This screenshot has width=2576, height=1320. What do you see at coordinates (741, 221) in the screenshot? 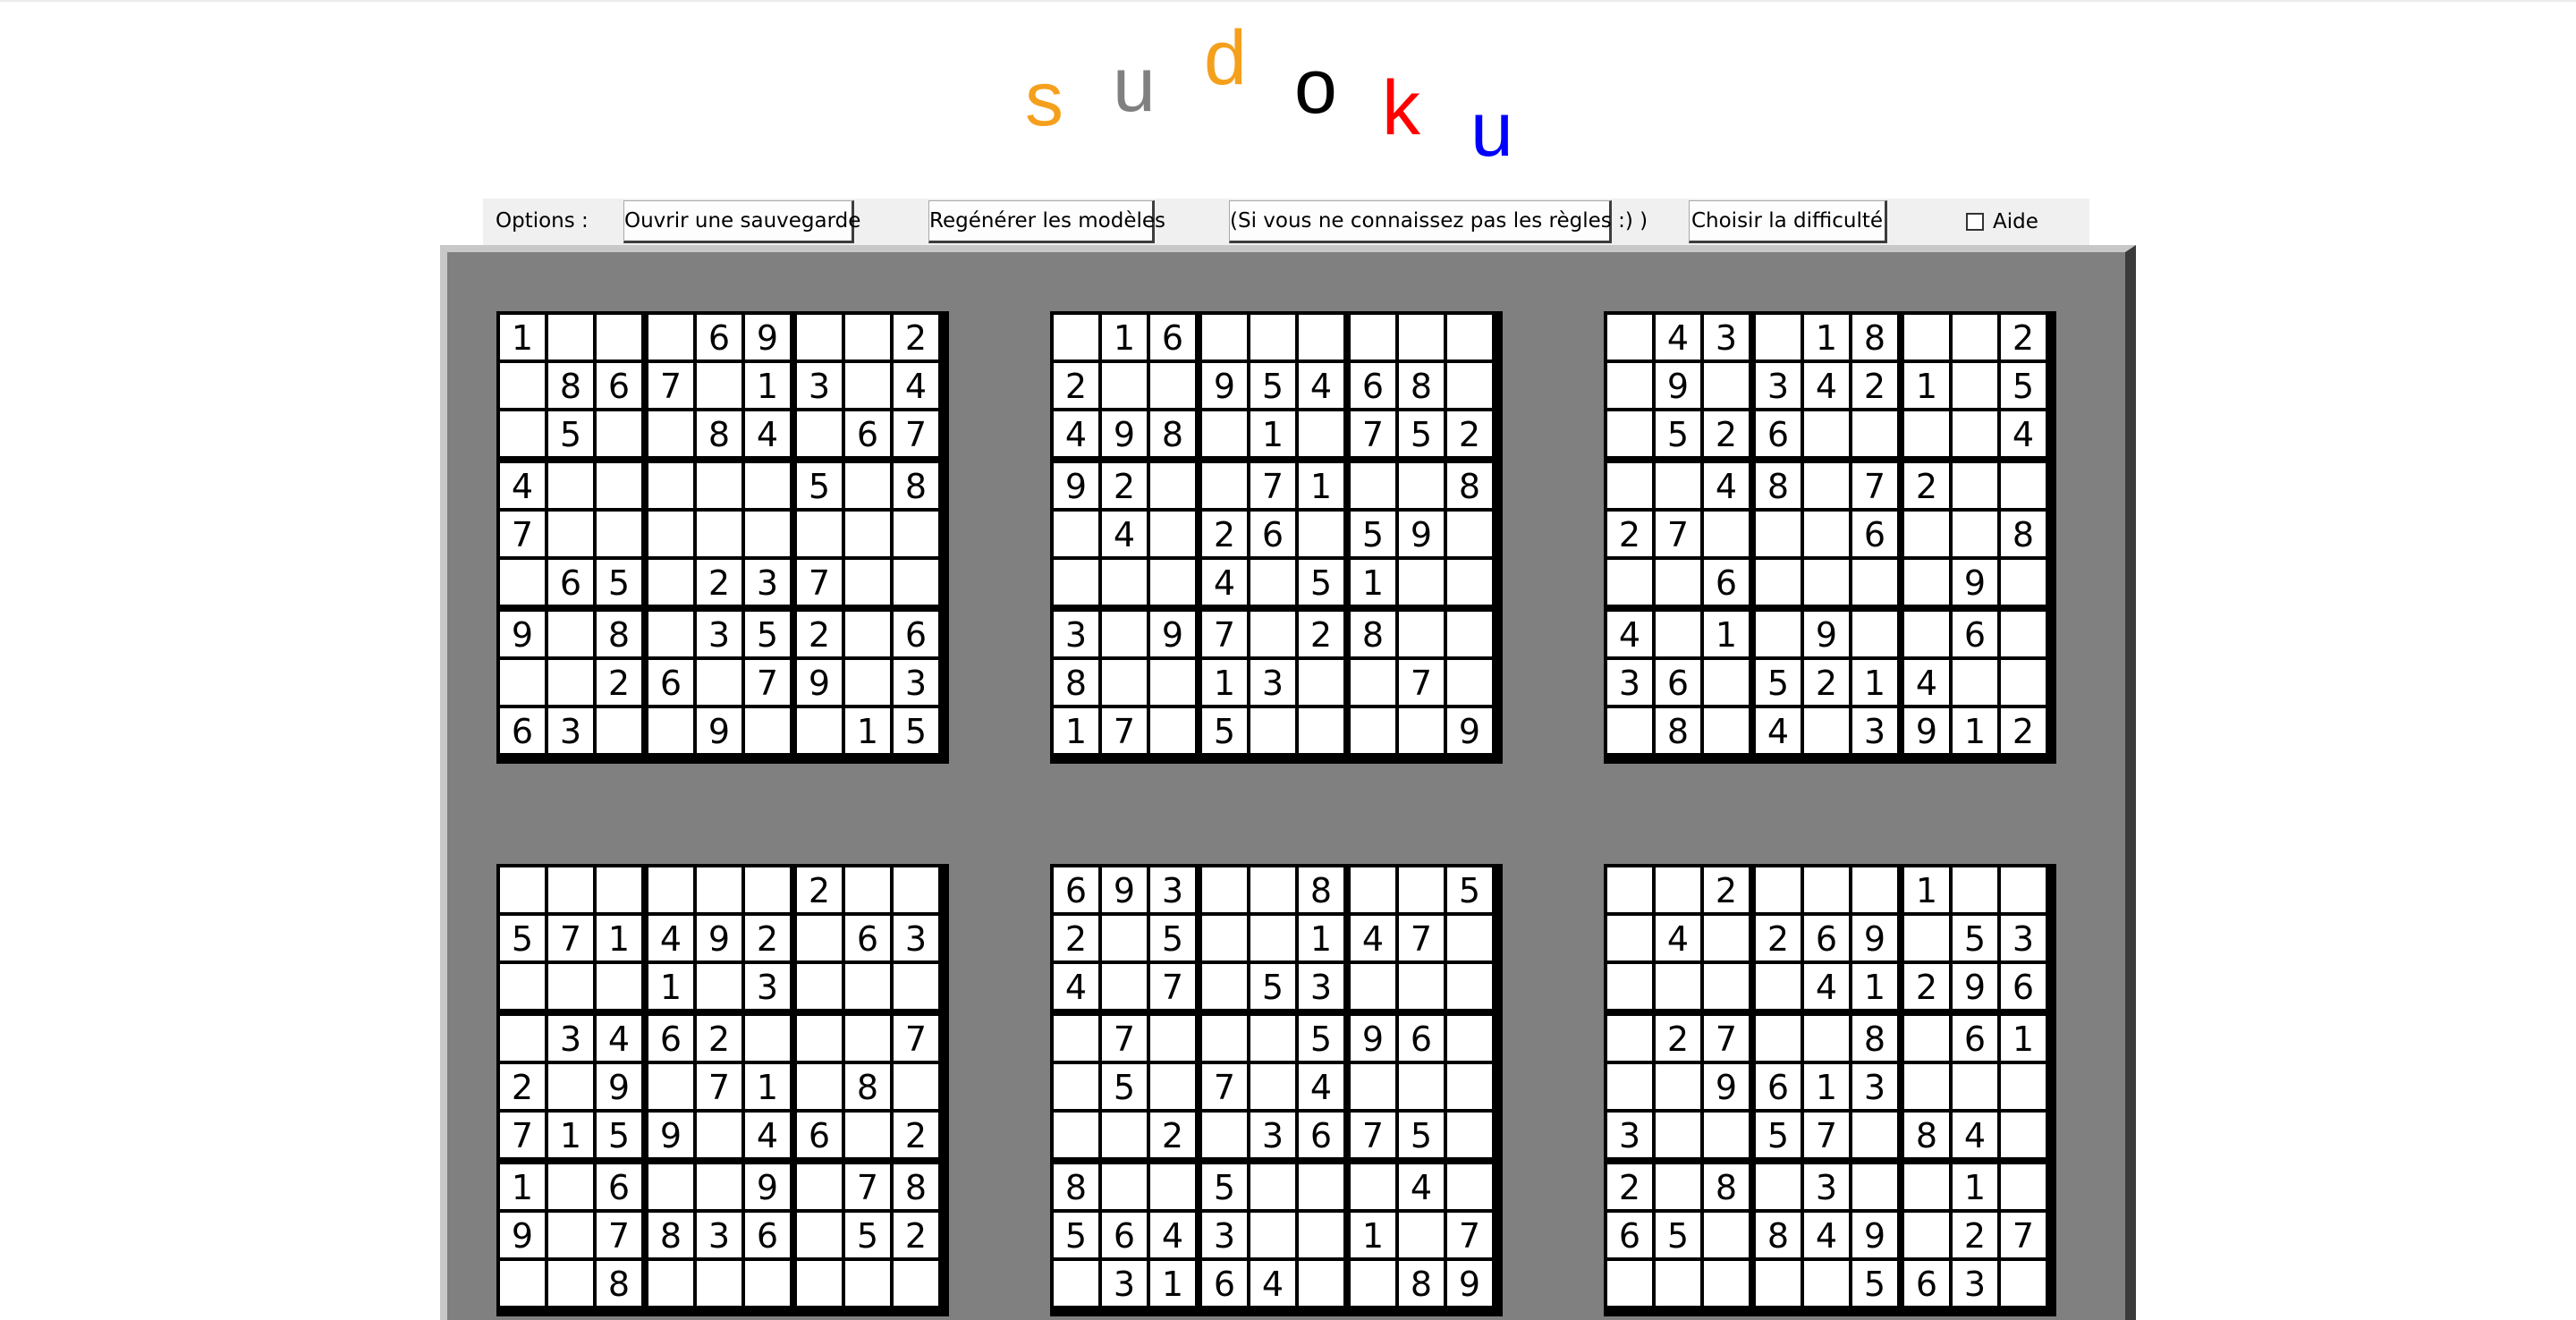
I see `open-save-button: Ouvrir une sauvegarde` at bounding box center [741, 221].